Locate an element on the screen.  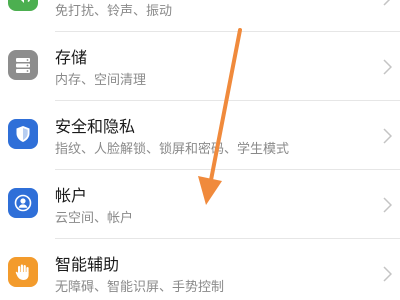
settings-item-subtitle: 无障碍、智能识屏、手势控制 is located at coordinates (140, 287).